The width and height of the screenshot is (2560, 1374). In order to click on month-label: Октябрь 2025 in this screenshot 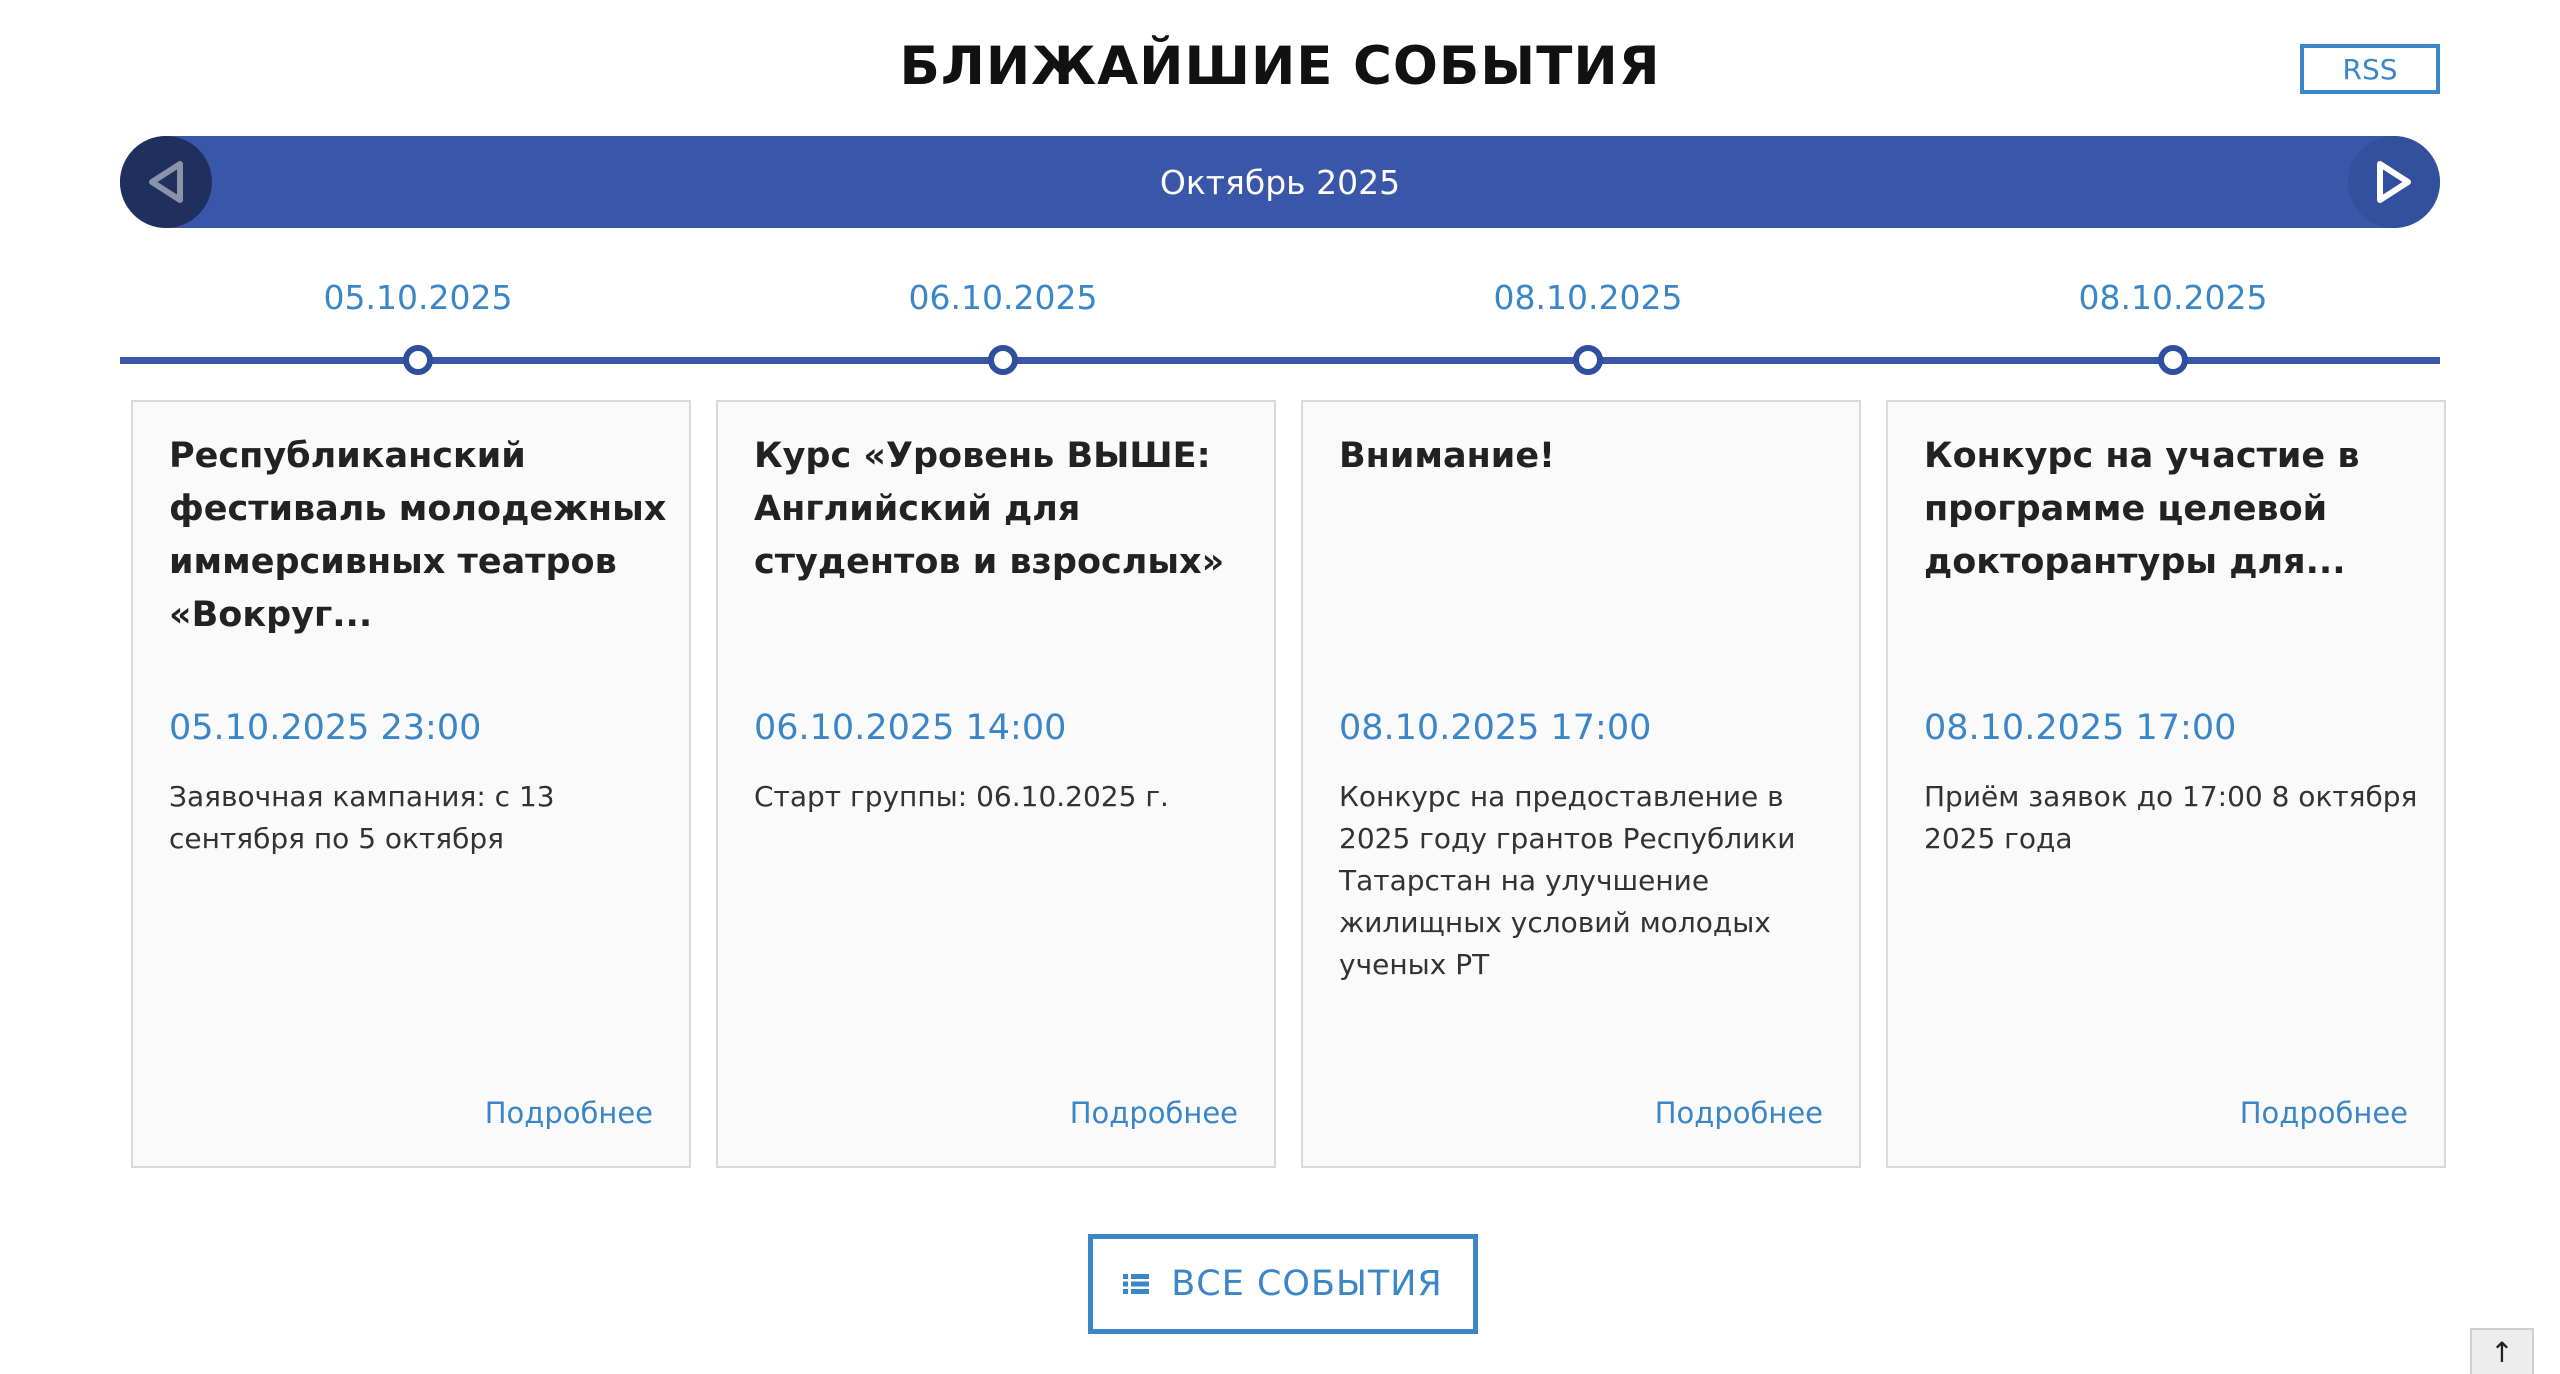, I will do `click(1280, 182)`.